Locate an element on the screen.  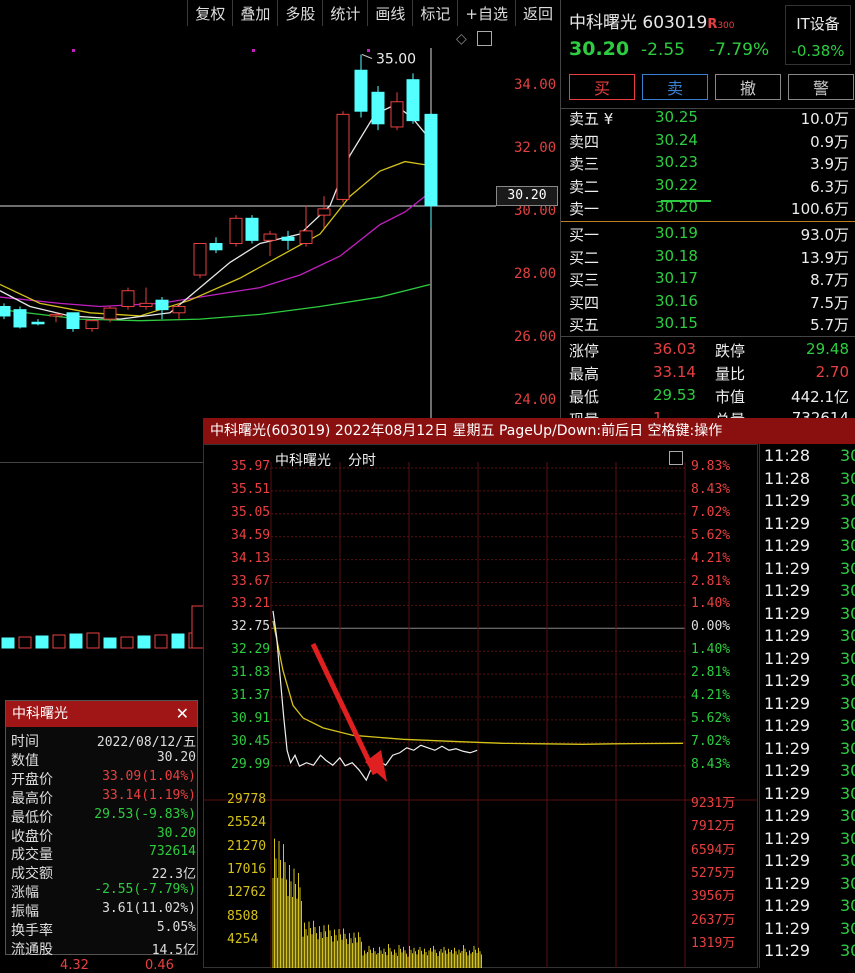
info-label: 换手率 is located at coordinates (32, 931).